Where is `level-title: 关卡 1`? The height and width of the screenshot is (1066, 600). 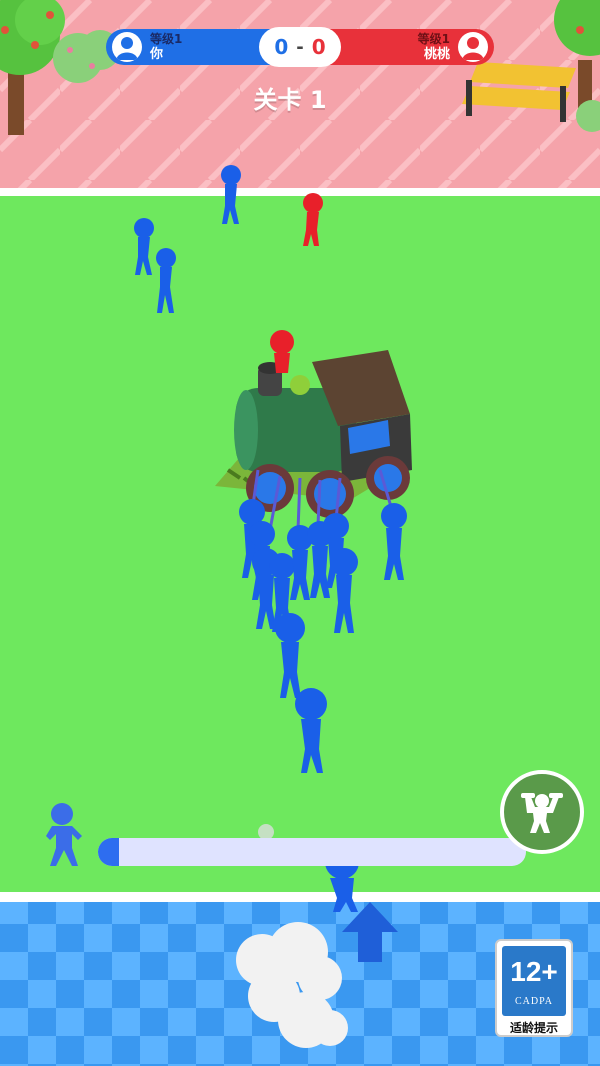
level-title: 关卡 1 is located at coordinates (290, 100).